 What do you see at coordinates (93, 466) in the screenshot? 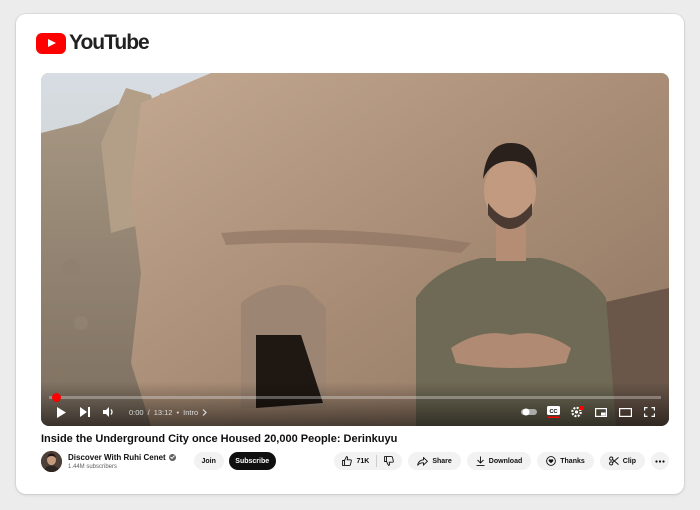
I see `subscriber-count: 1.44M subscribers` at bounding box center [93, 466].